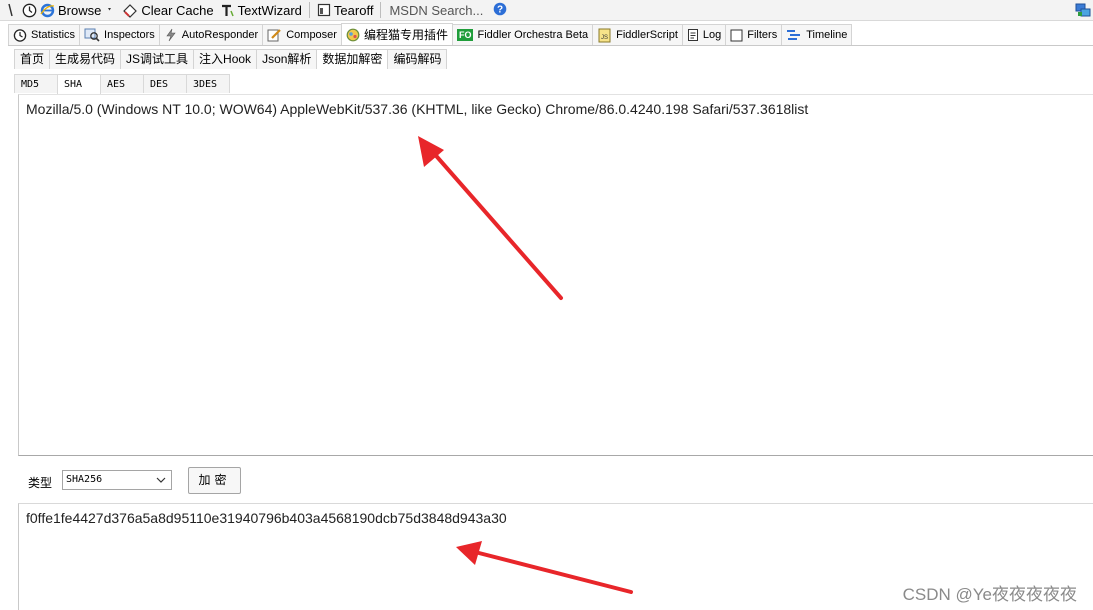  I want to click on tab-filters: Filters, so click(754, 34).